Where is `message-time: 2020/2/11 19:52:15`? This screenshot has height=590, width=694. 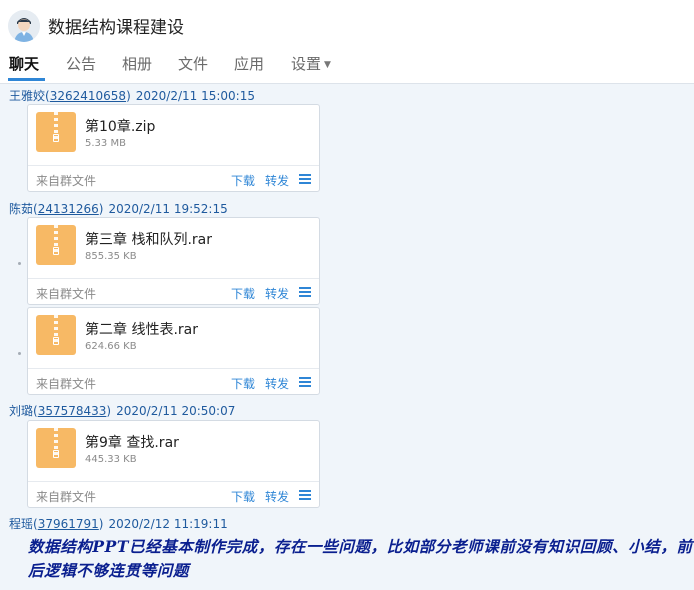
message-time: 2020/2/11 19:52:15 is located at coordinates (168, 209).